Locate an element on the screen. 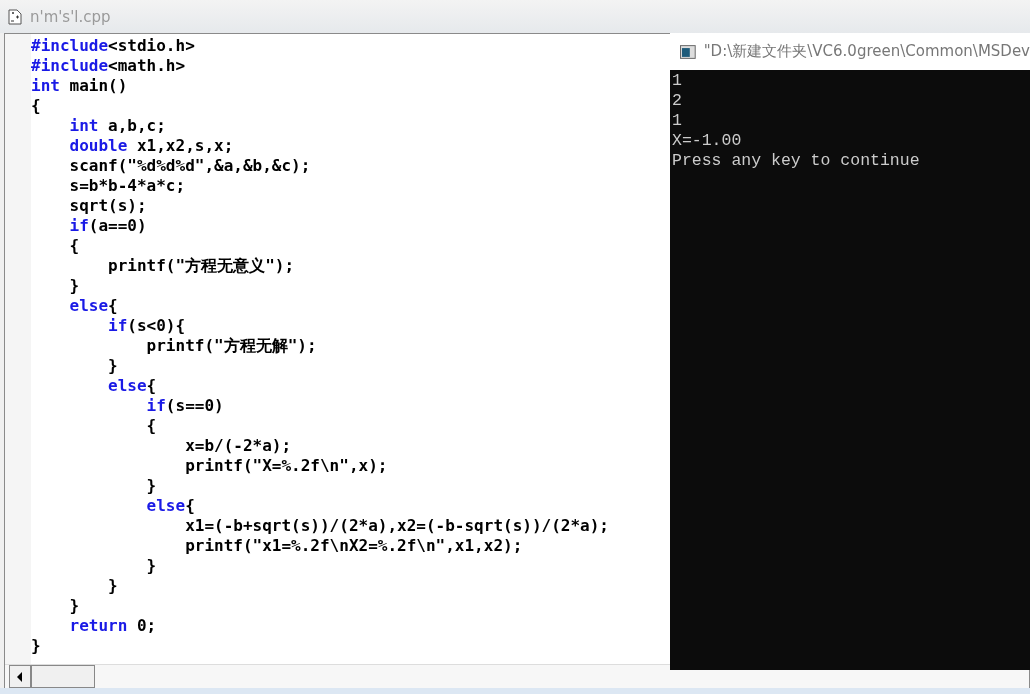  document-title: n'm's'l.cpp is located at coordinates (70, 16).